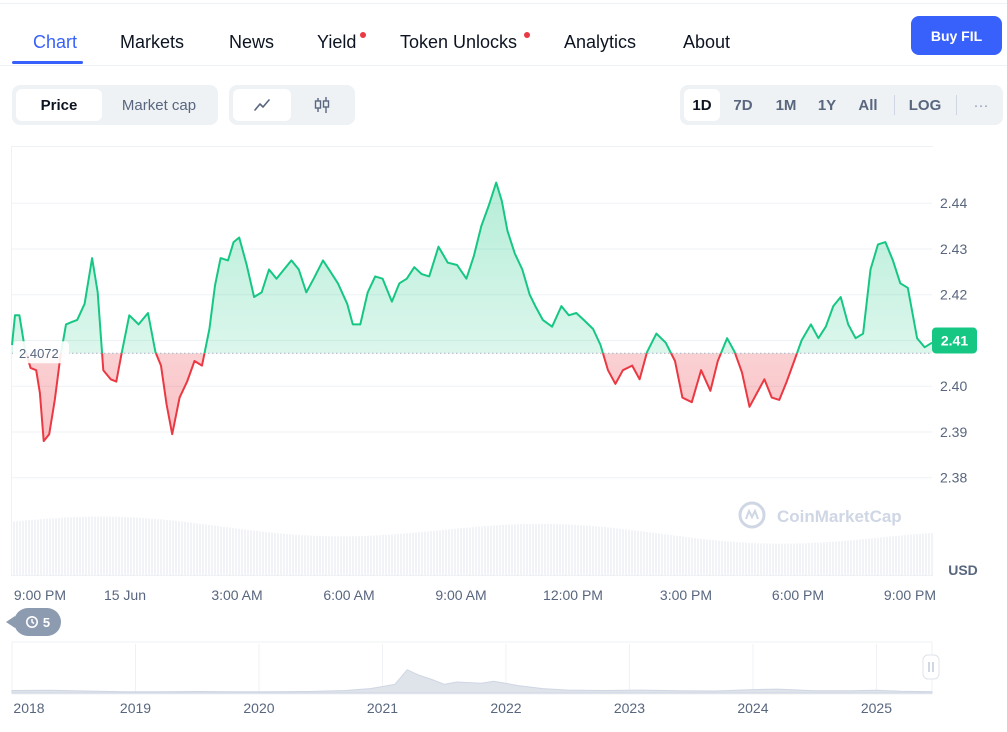  Describe the element at coordinates (953, 478) in the screenshot. I see `y-tick-label: 2.38` at that location.